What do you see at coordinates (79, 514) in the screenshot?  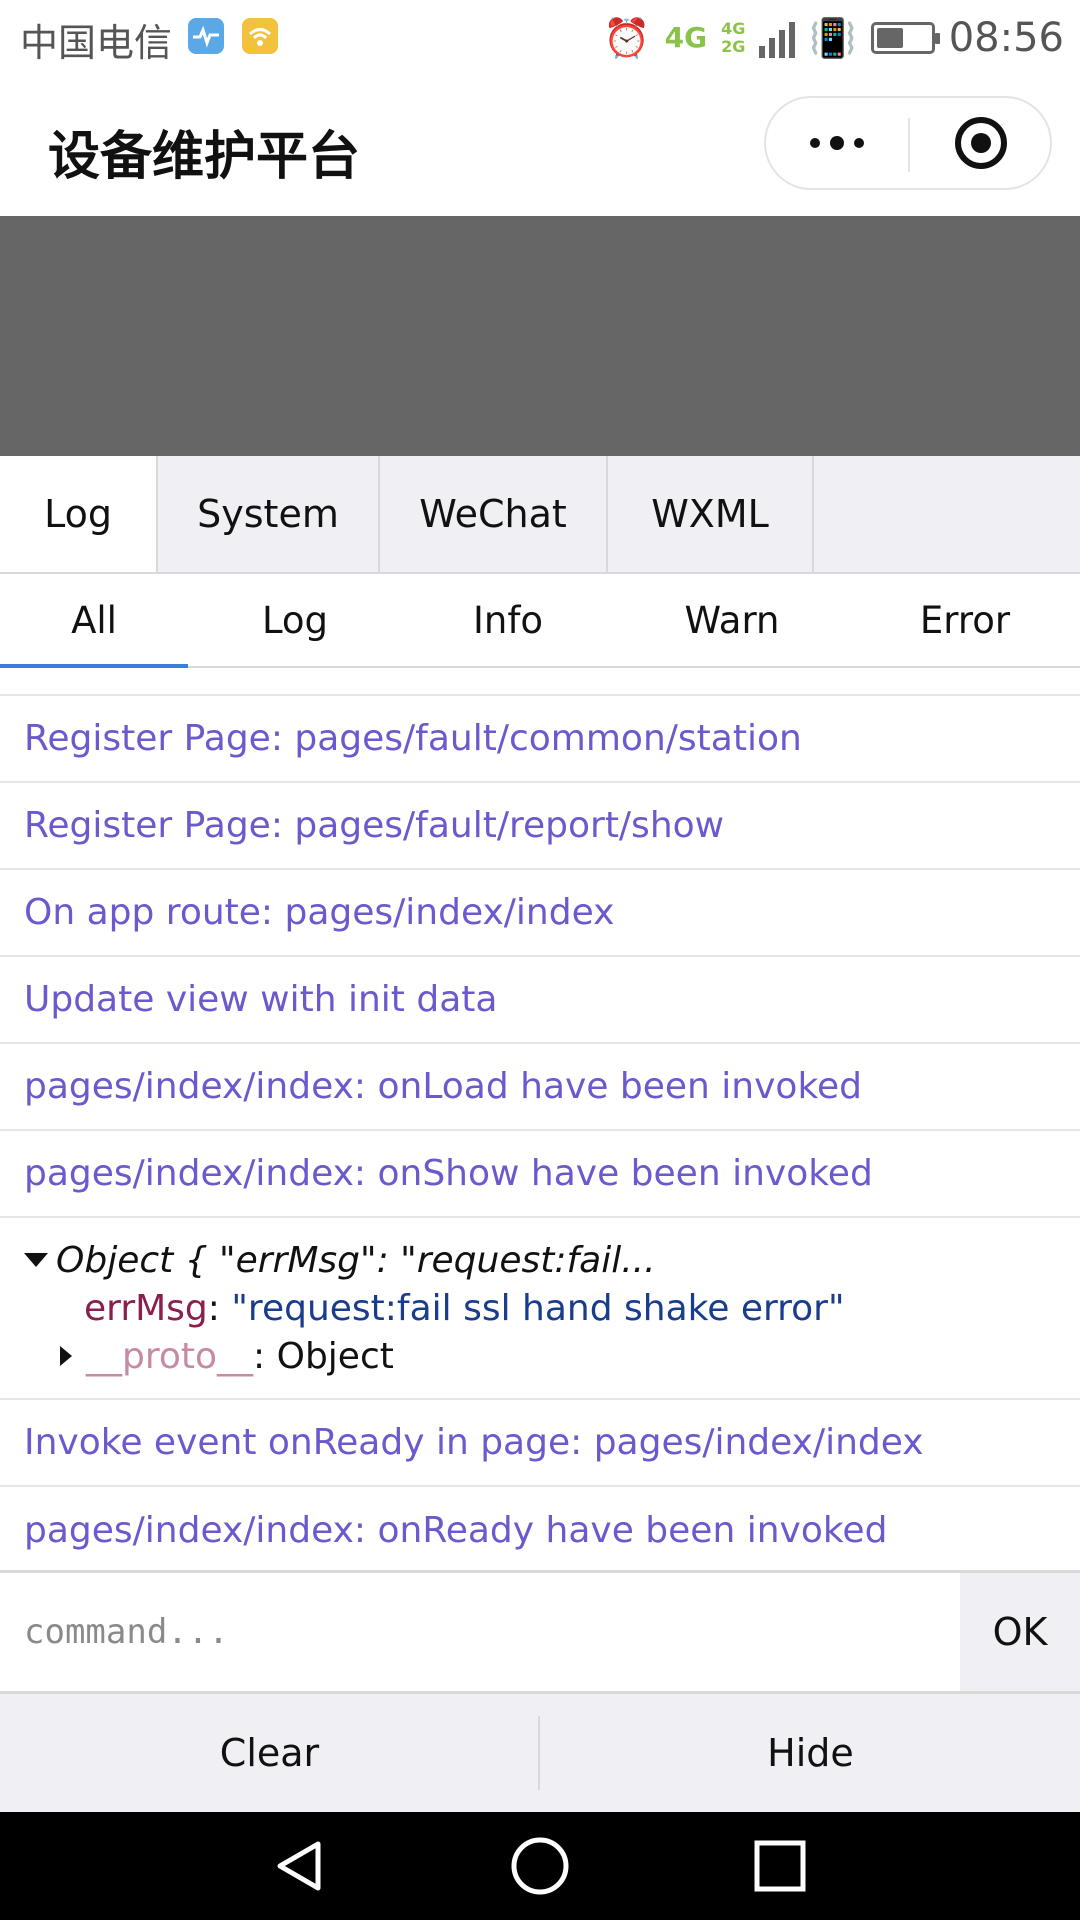 I see `tab-log: Log` at bounding box center [79, 514].